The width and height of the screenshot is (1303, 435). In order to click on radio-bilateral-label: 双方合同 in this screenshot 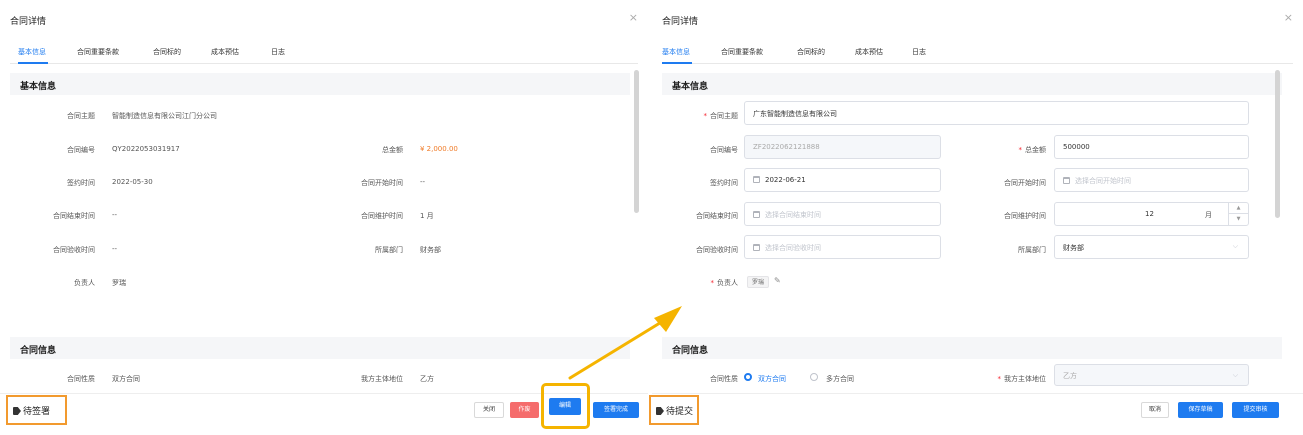, I will do `click(772, 379)`.